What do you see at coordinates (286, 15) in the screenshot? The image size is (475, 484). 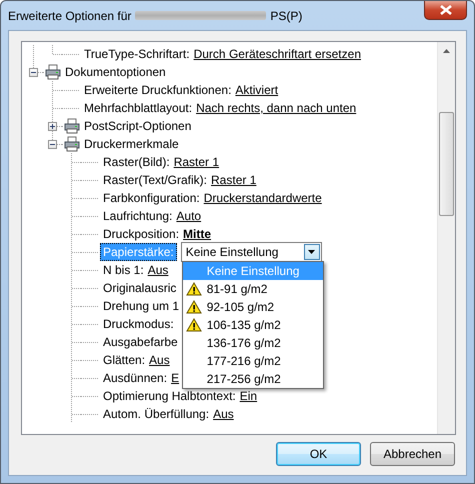 I see `window-title-suffix: PS(P)` at bounding box center [286, 15].